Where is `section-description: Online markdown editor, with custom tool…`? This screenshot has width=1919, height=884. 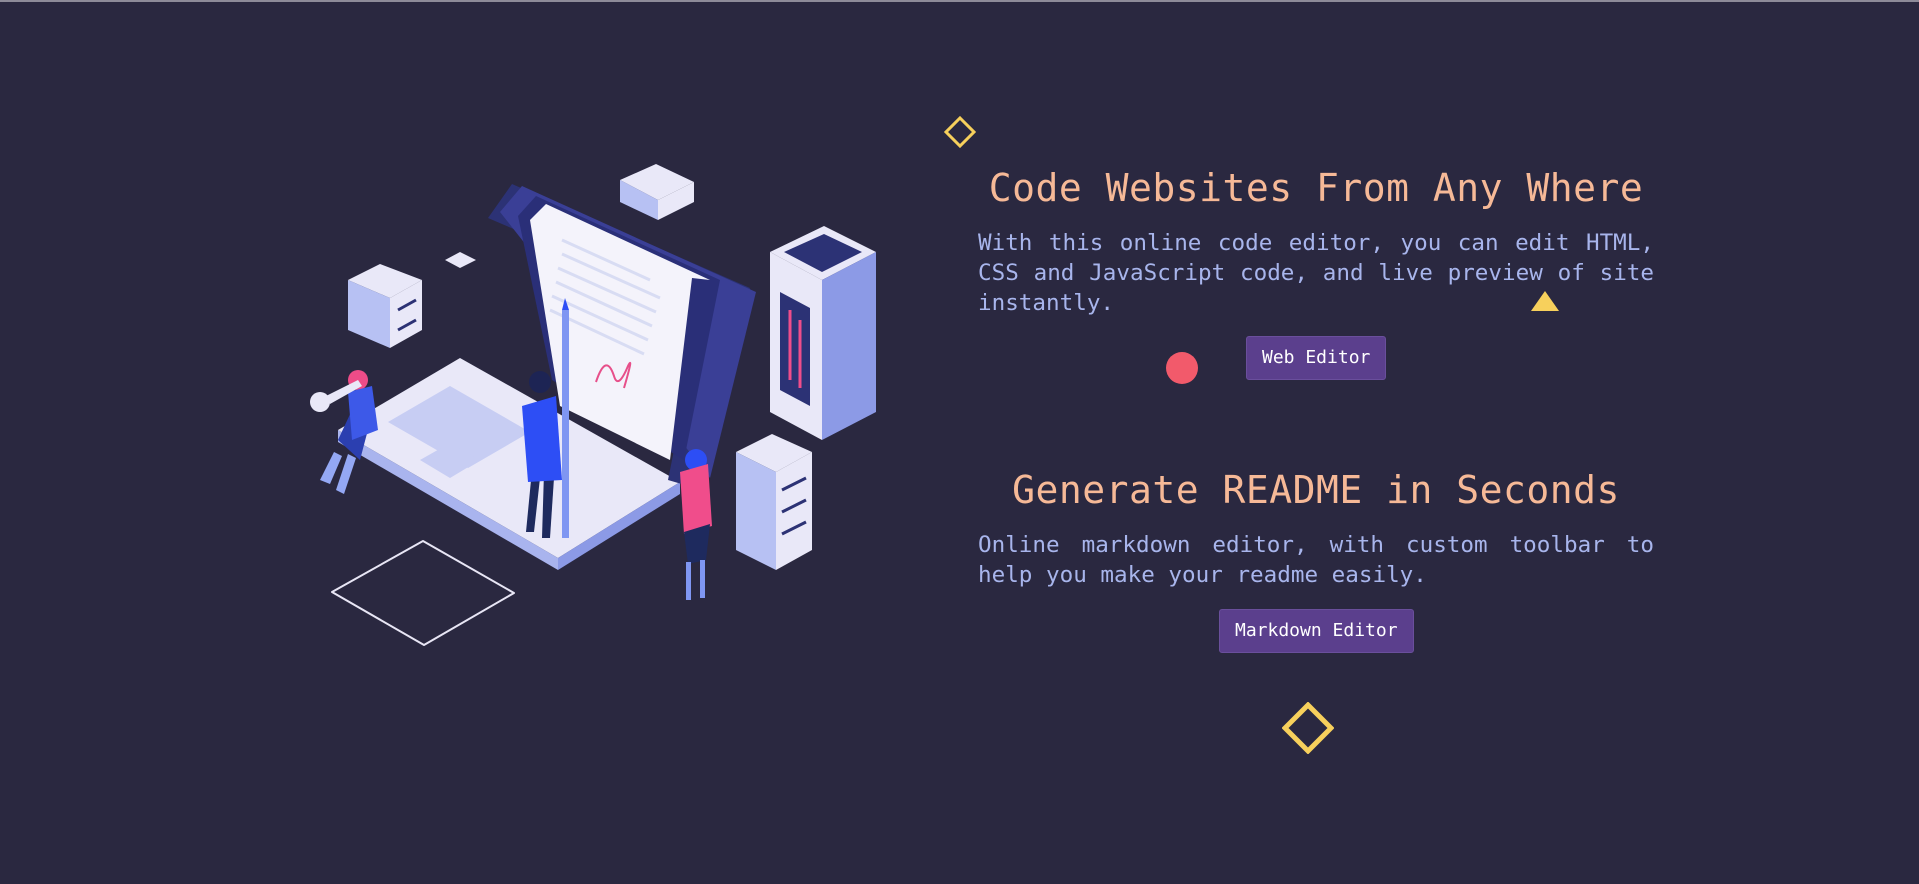 section-description: Online markdown editor, with custom tool… is located at coordinates (1316, 560).